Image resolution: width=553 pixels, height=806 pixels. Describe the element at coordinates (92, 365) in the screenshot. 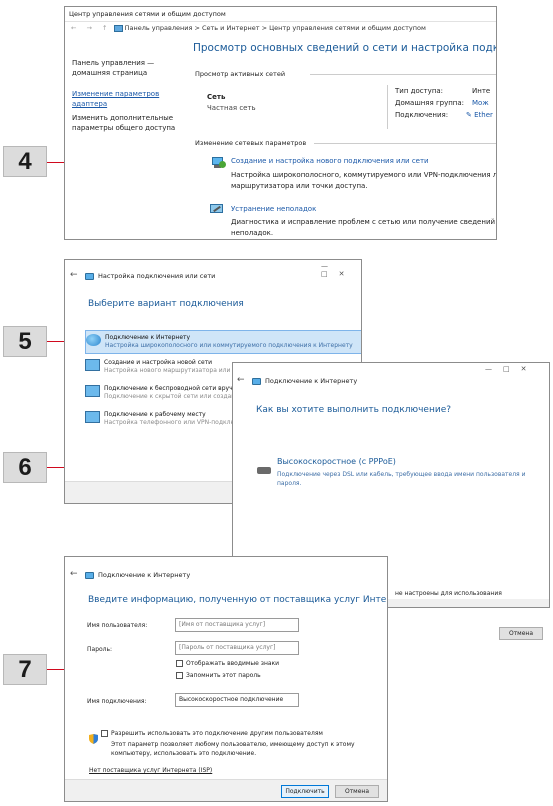

I see `router-icon` at that location.